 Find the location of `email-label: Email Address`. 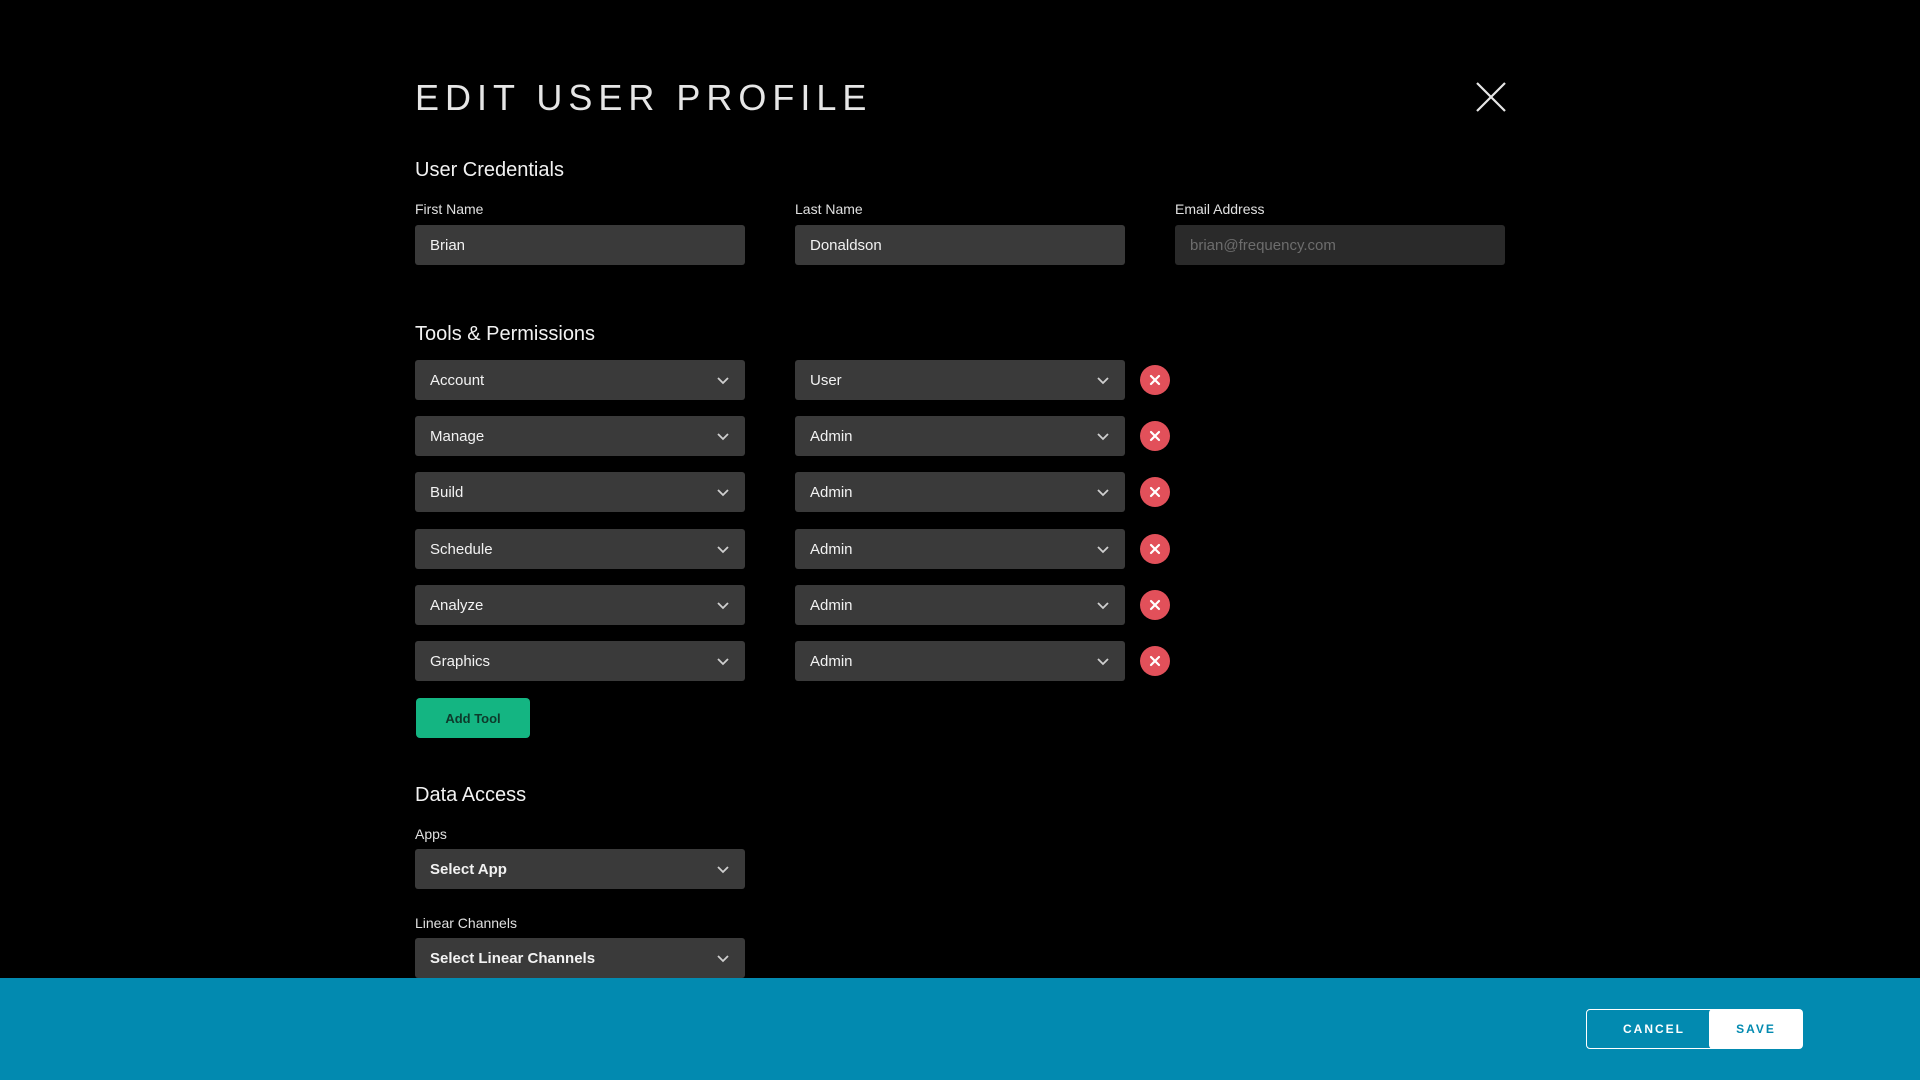

email-label: Email Address is located at coordinates (1220, 209).